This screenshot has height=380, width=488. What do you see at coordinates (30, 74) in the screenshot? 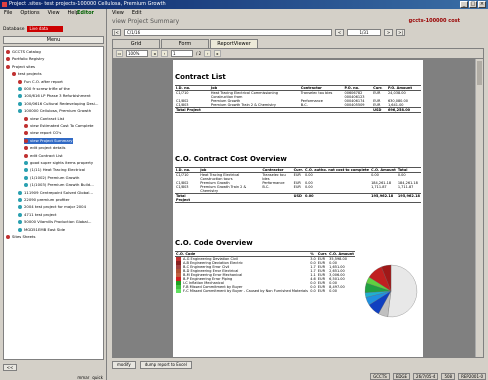
I see `tree-item-label: test projects` at bounding box center [30, 74].